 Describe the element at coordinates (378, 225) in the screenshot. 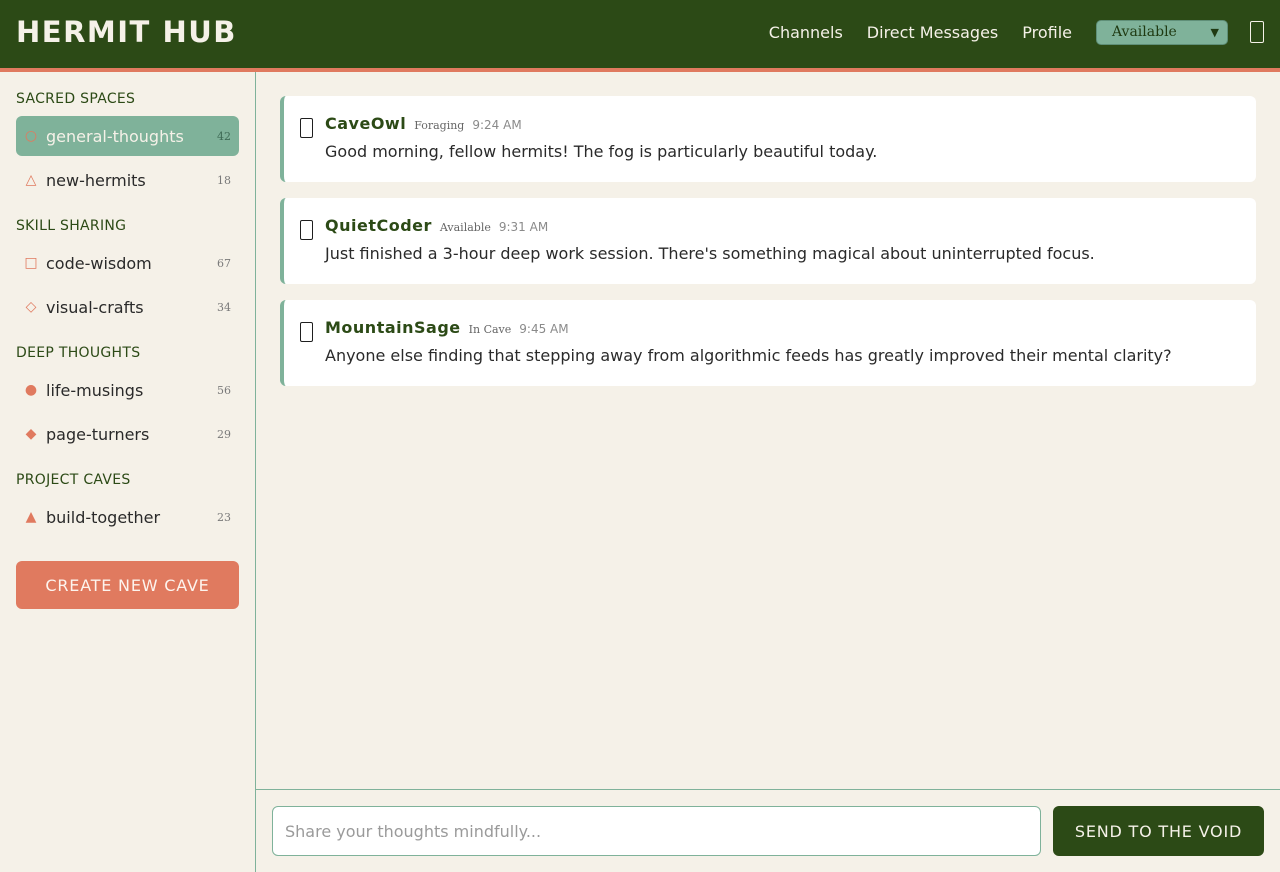

I see `message-author: QuietCoder` at that location.